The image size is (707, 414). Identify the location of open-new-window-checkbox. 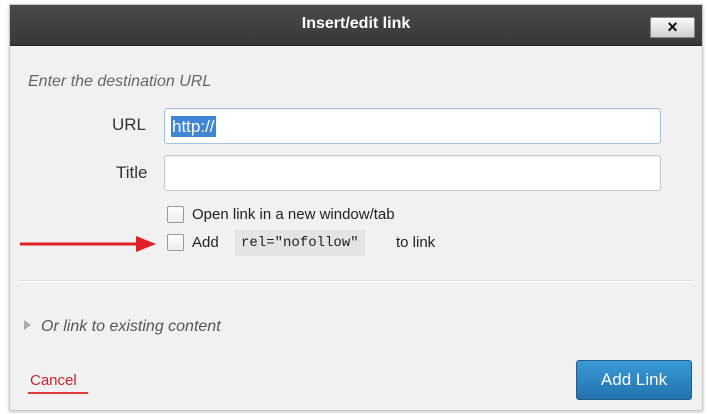
(175, 214).